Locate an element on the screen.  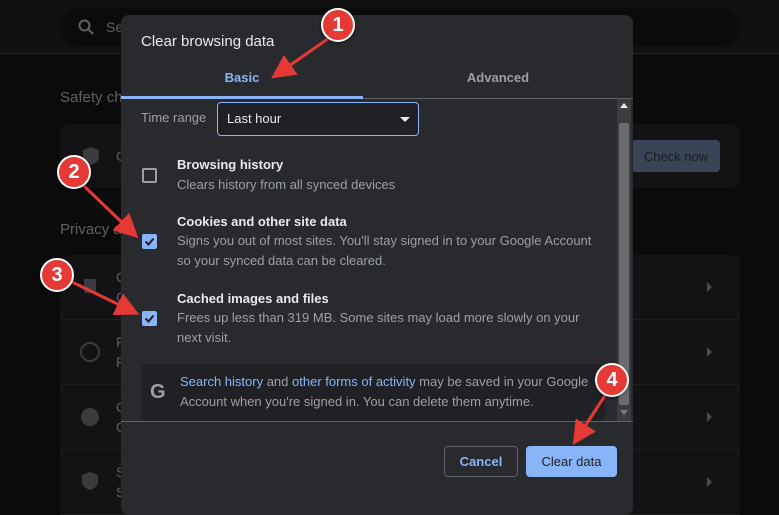
annotation-badge: 4 is located at coordinates (612, 380).